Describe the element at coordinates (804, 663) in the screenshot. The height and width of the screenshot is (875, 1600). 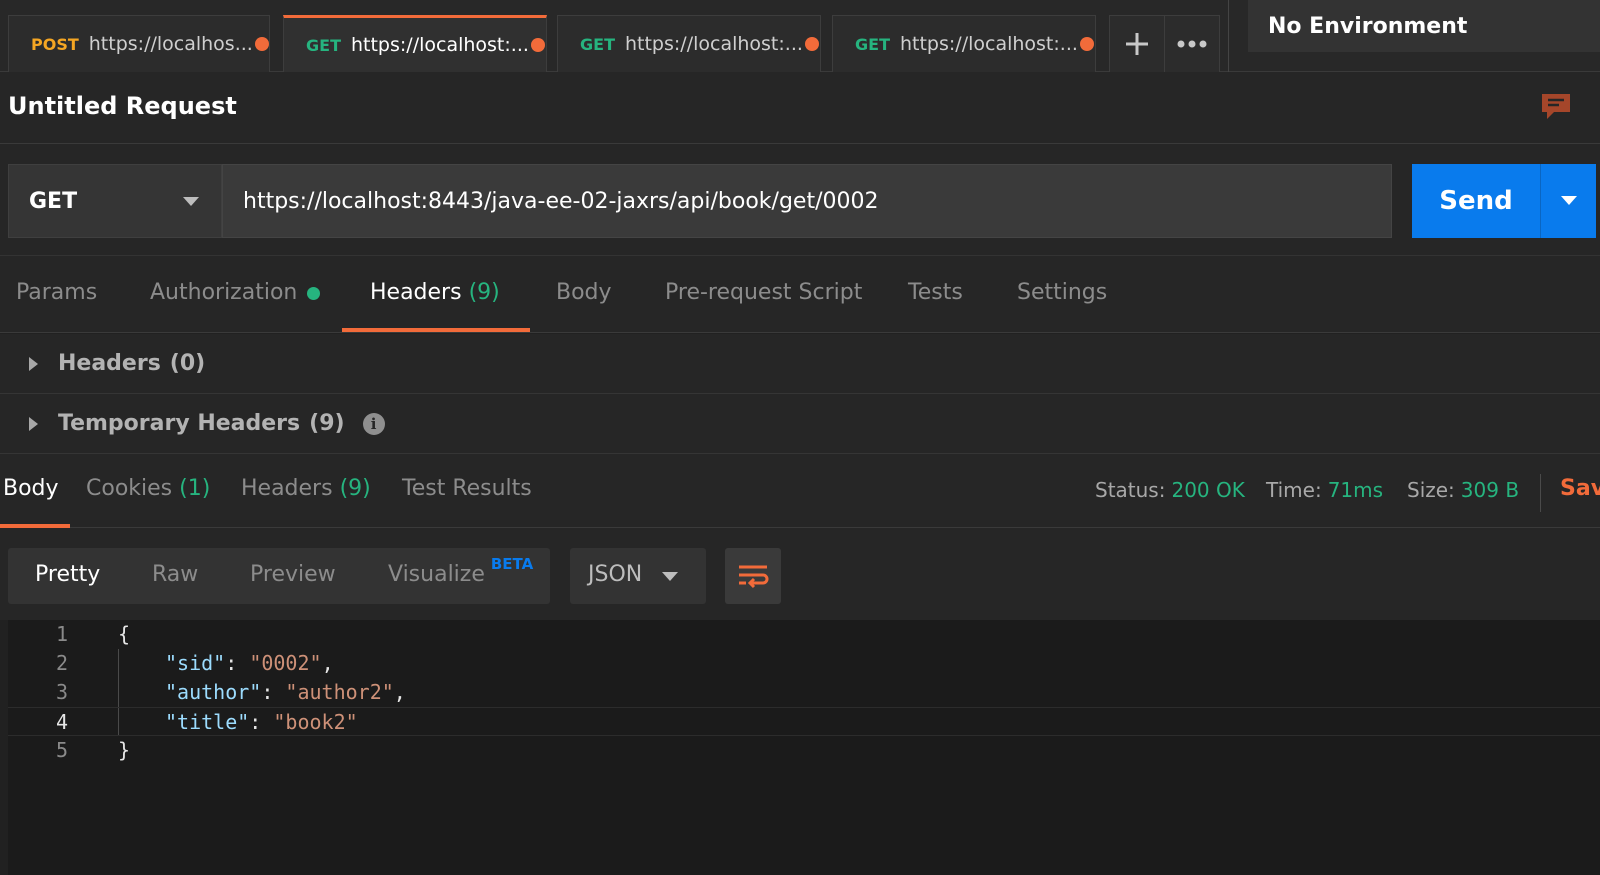
I see `code-line: 2 "sid": "0002",` at that location.